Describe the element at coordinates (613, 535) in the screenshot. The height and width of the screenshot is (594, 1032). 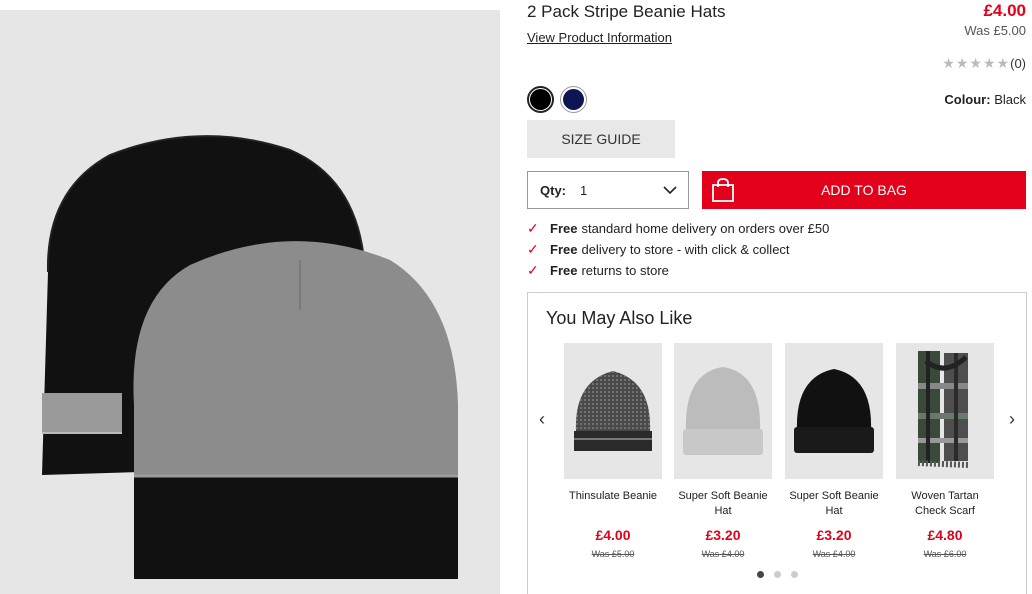
I see `rec-price: £4.00` at that location.